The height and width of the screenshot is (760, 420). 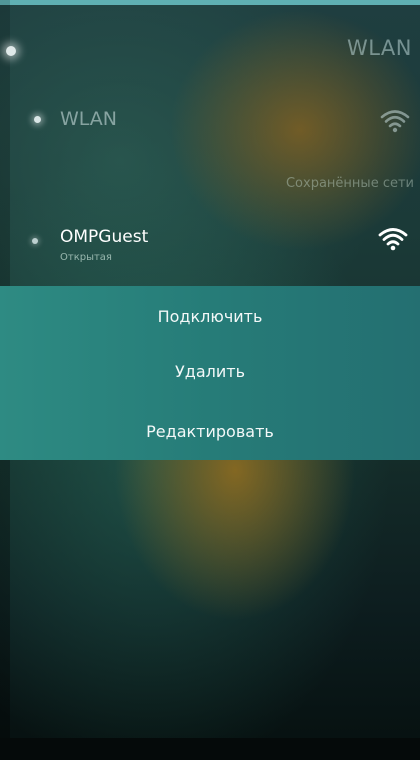 What do you see at coordinates (210, 432) in the screenshot?
I see `edit-menu-item: Редактировать` at bounding box center [210, 432].